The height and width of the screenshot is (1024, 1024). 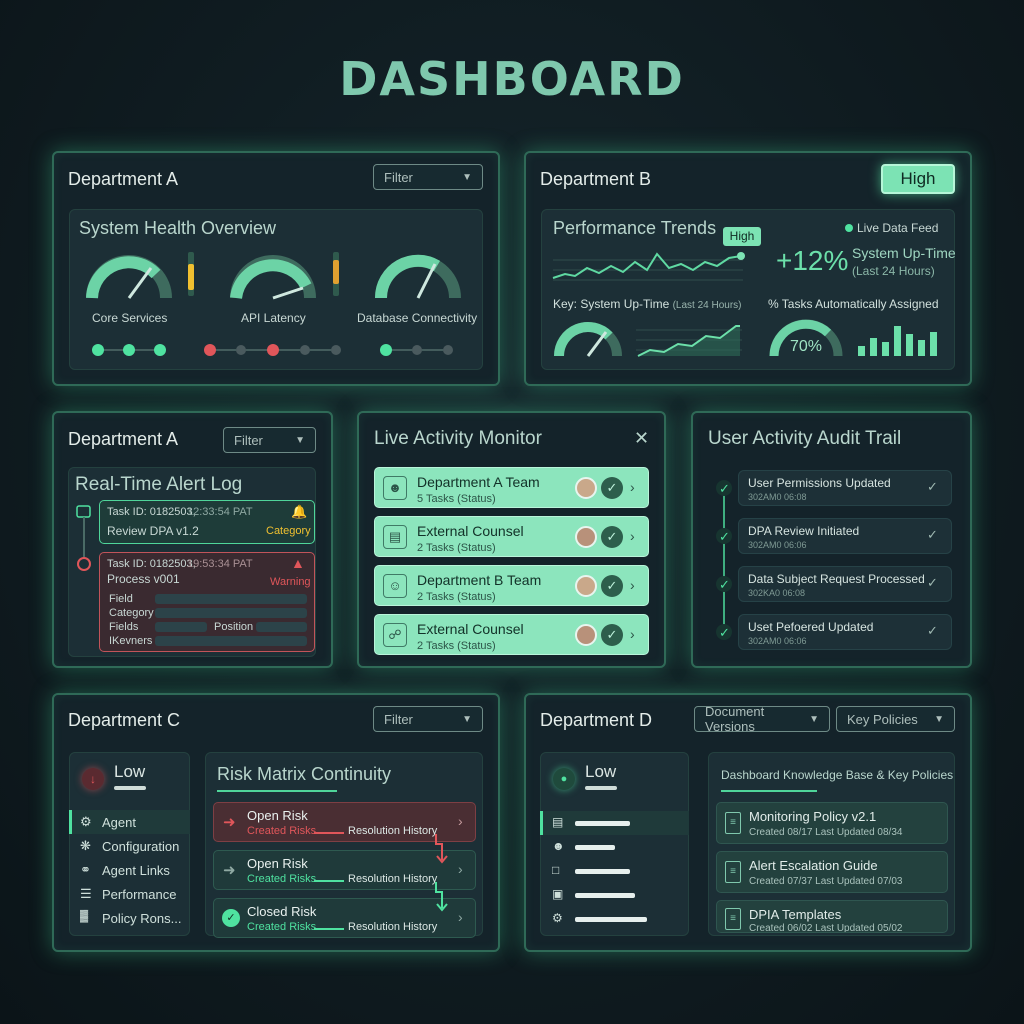 I want to click on location-icon: ●, so click(x=564, y=779).